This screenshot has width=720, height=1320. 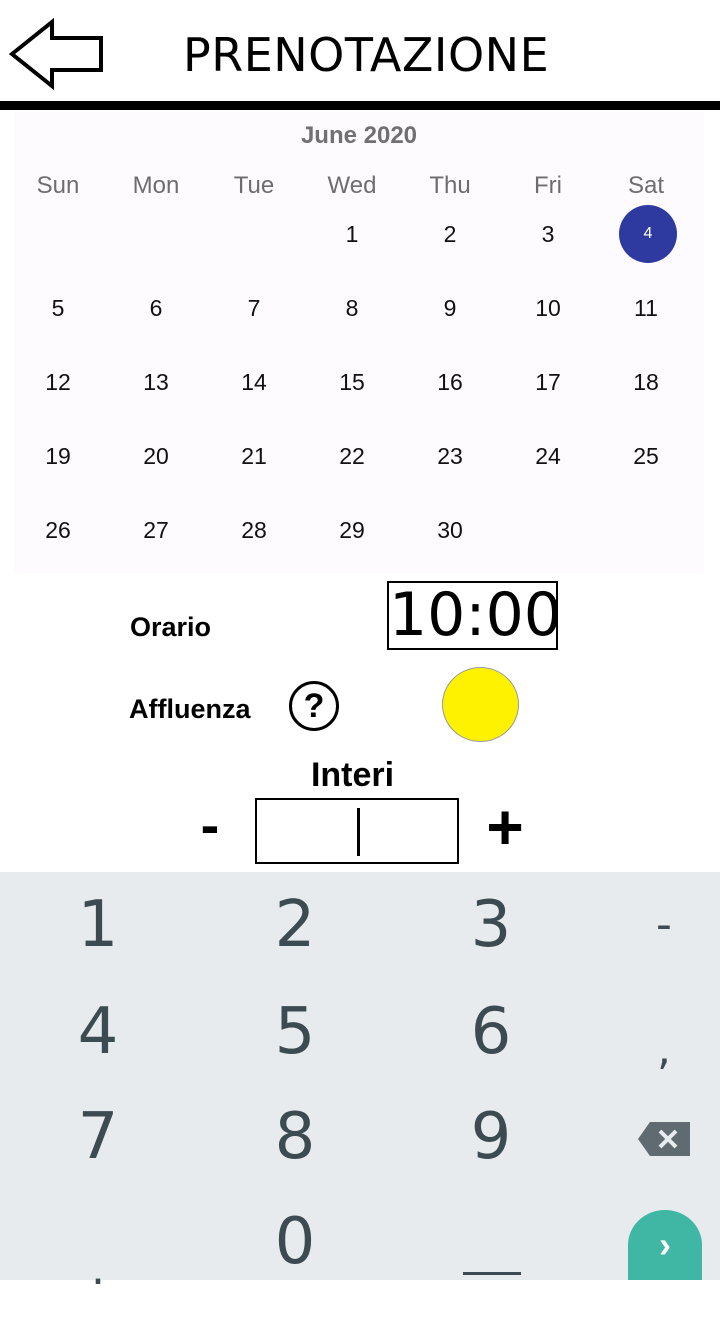 What do you see at coordinates (505, 827) in the screenshot?
I see `increment-button: +` at bounding box center [505, 827].